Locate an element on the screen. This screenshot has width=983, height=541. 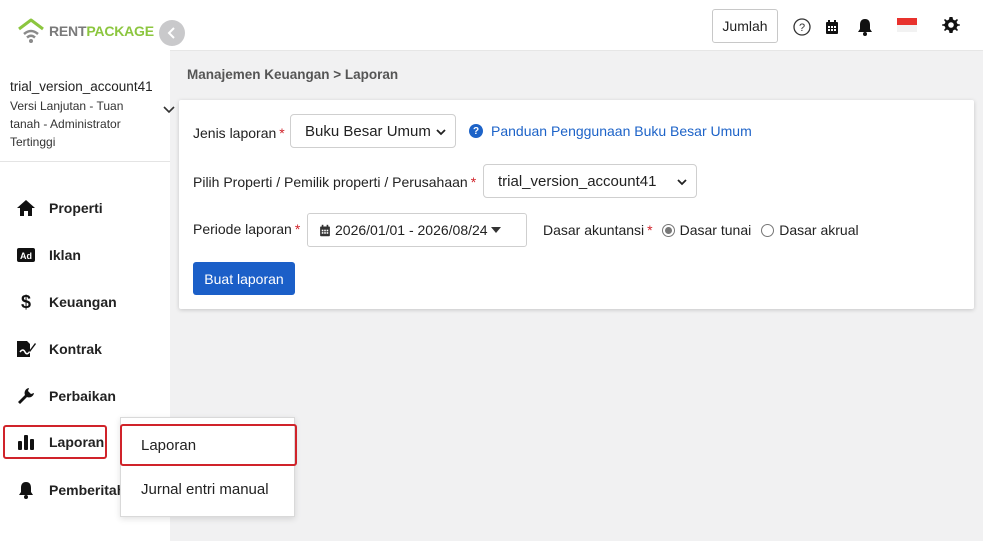
accounting-basis-label: Dasar akuntansi is located at coordinates (594, 230).